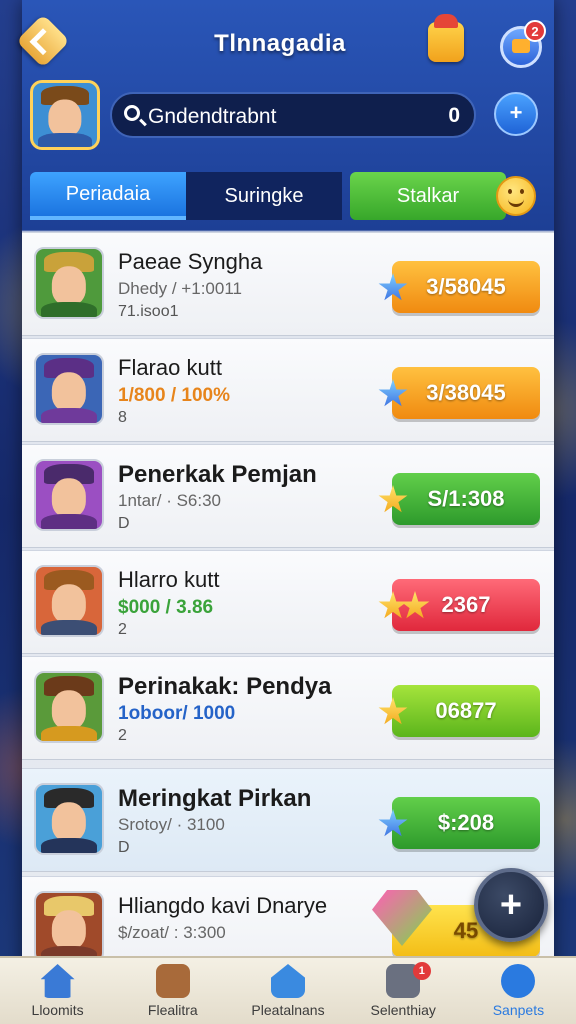 The height and width of the screenshot is (1024, 576). Describe the element at coordinates (172, 932) in the screenshot. I see `player-stat: $/zoat/ : 3:300` at that location.